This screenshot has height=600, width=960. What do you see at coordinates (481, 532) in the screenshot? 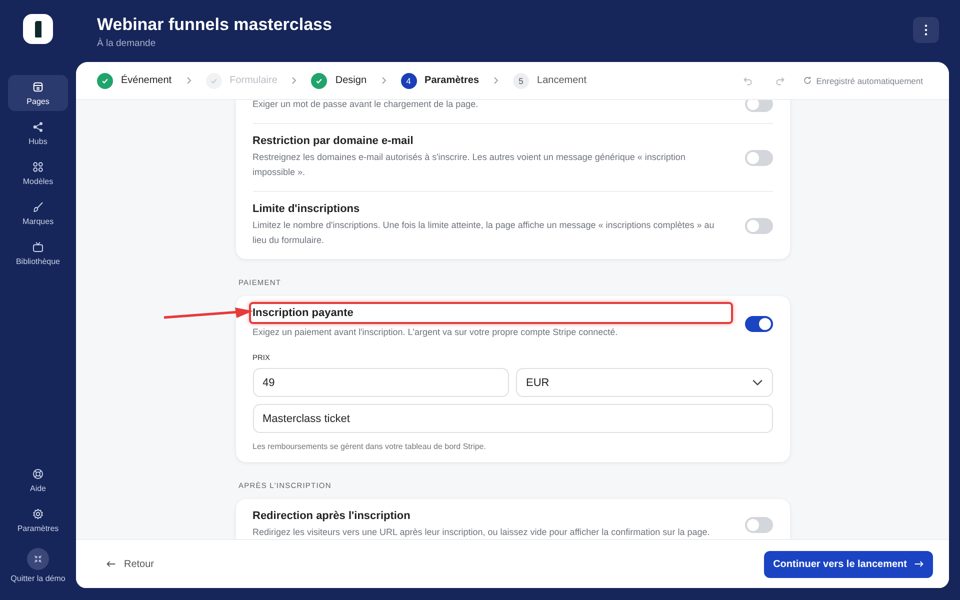
I see `setting-description: Redirigez les visiteurs vers une URL après leur inscription, ou laissez vide pour afficher la confirmation sur la page.` at bounding box center [481, 532].